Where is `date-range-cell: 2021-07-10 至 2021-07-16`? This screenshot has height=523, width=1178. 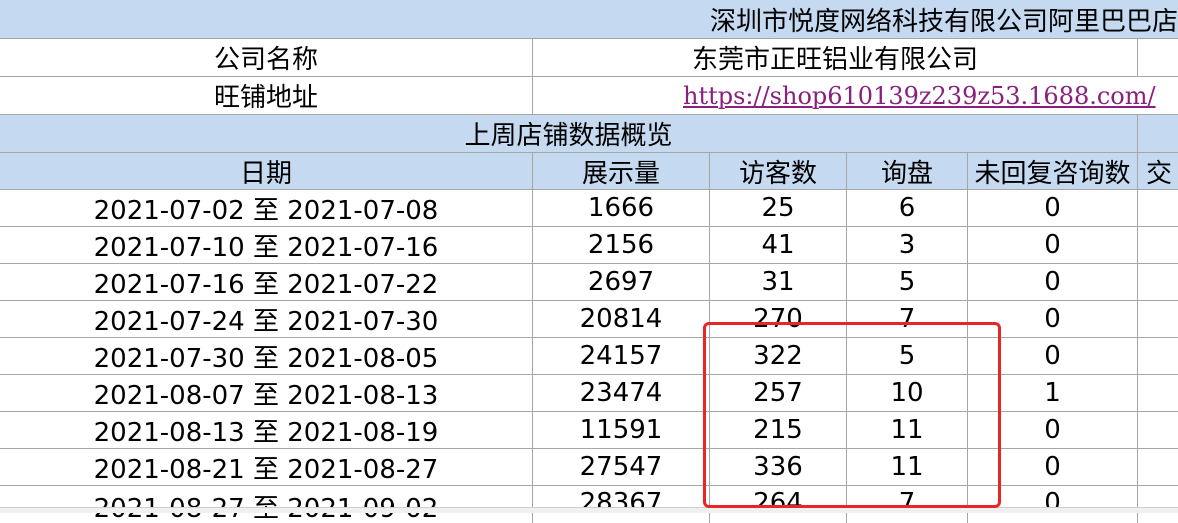
date-range-cell: 2021-07-10 至 2021-07-16 is located at coordinates (266, 245).